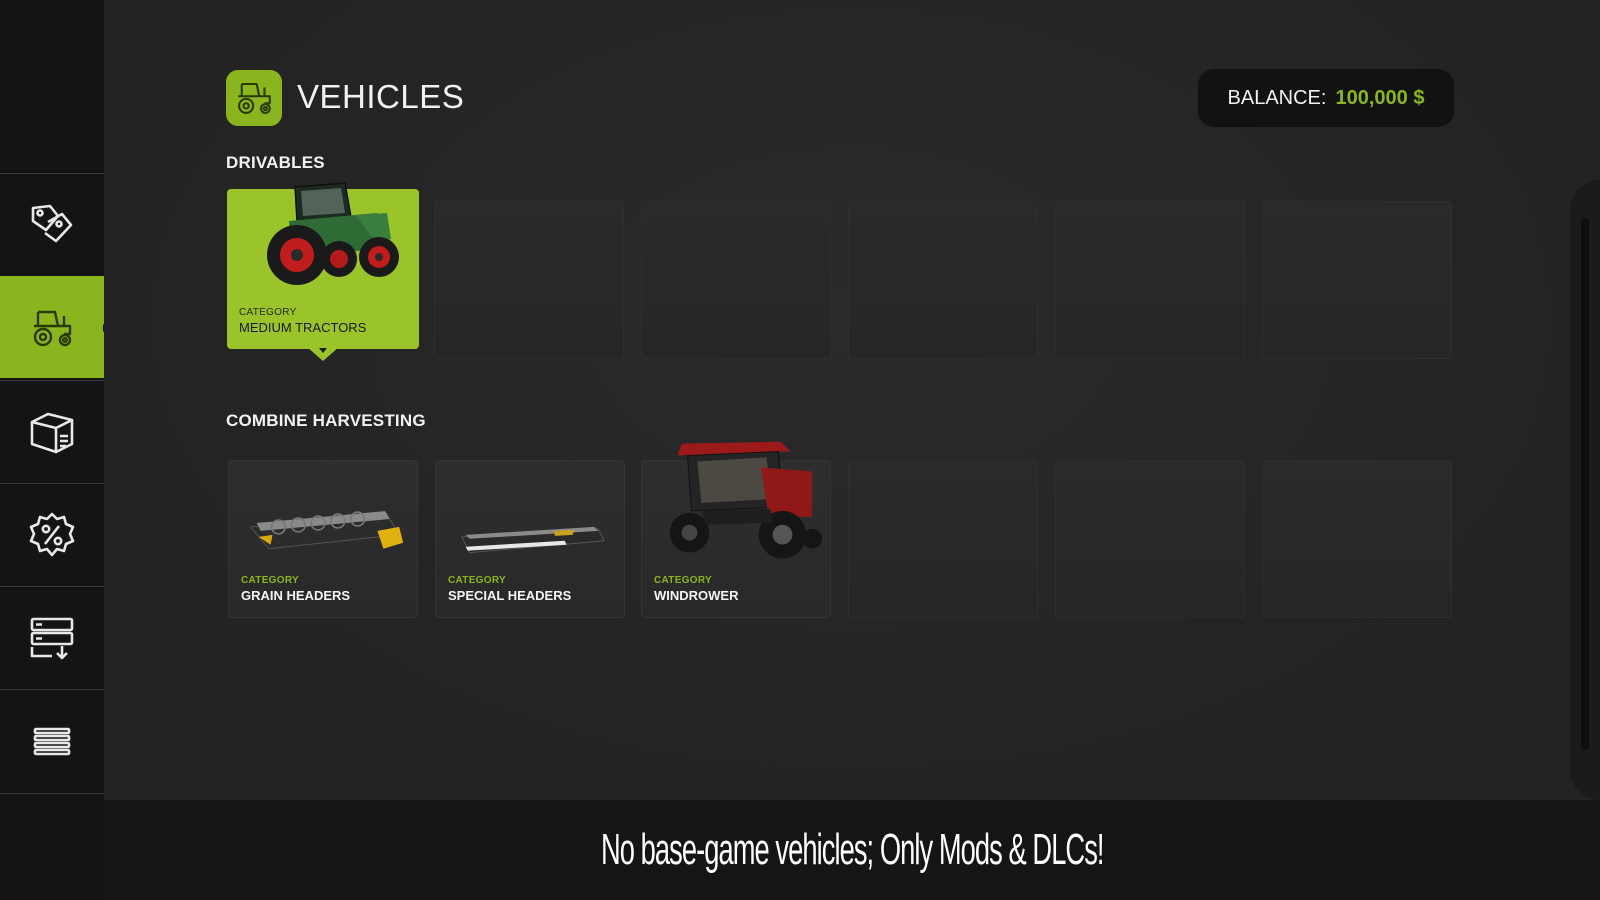 The width and height of the screenshot is (1600, 900). I want to click on category-card-special-headers: CATEGORY SPECIAL HEADERS, so click(530, 539).